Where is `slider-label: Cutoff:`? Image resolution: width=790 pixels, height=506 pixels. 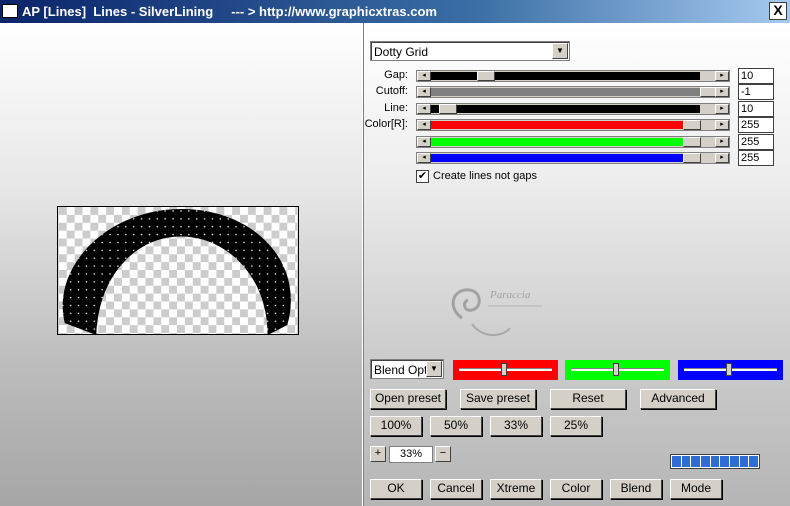 slider-label: Cutoff: is located at coordinates (391, 91).